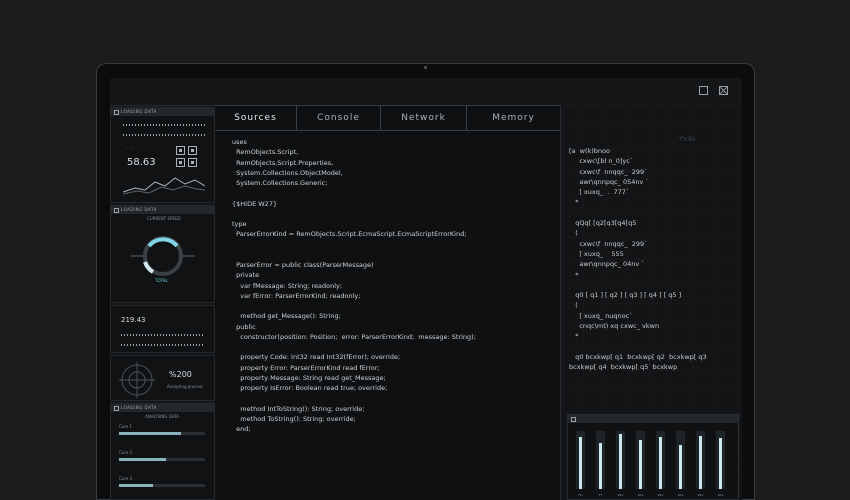 The width and height of the screenshot is (850, 500). I want to click on tab-sources: Sources, so click(256, 118).